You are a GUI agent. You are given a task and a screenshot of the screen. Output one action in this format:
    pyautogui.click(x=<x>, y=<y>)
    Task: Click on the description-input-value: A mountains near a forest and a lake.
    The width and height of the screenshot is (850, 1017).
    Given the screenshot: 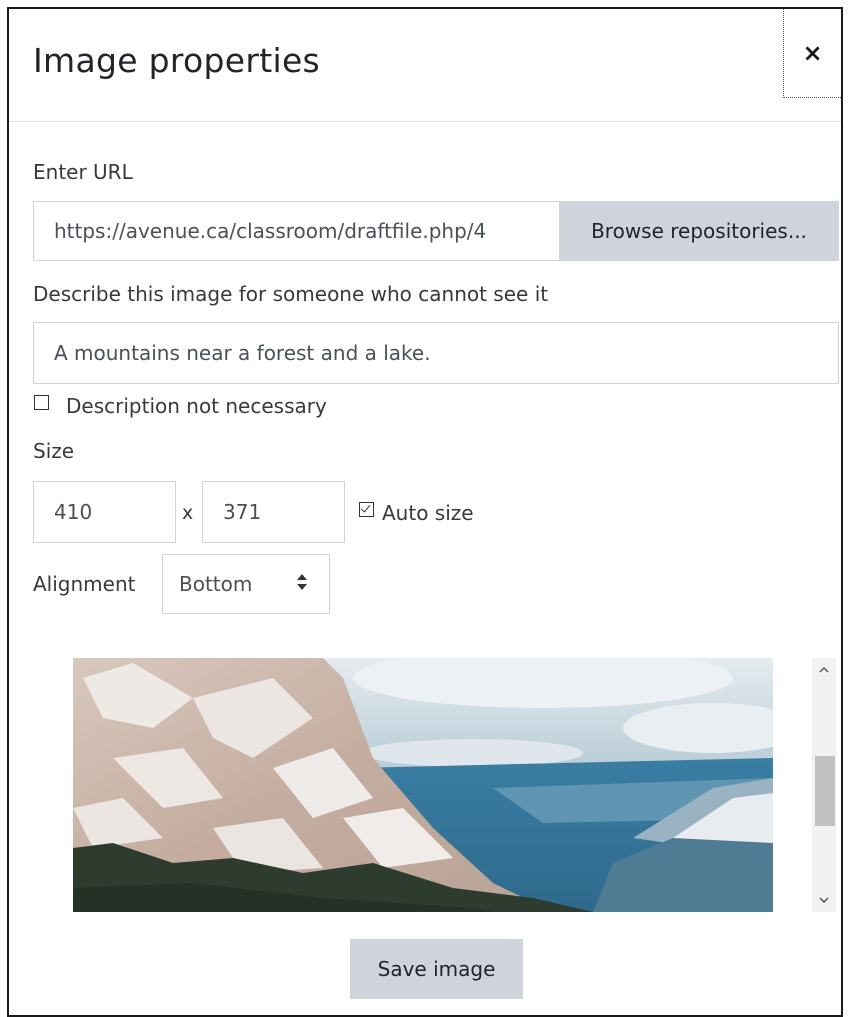 What is the action you would take?
    pyautogui.click(x=242, y=353)
    